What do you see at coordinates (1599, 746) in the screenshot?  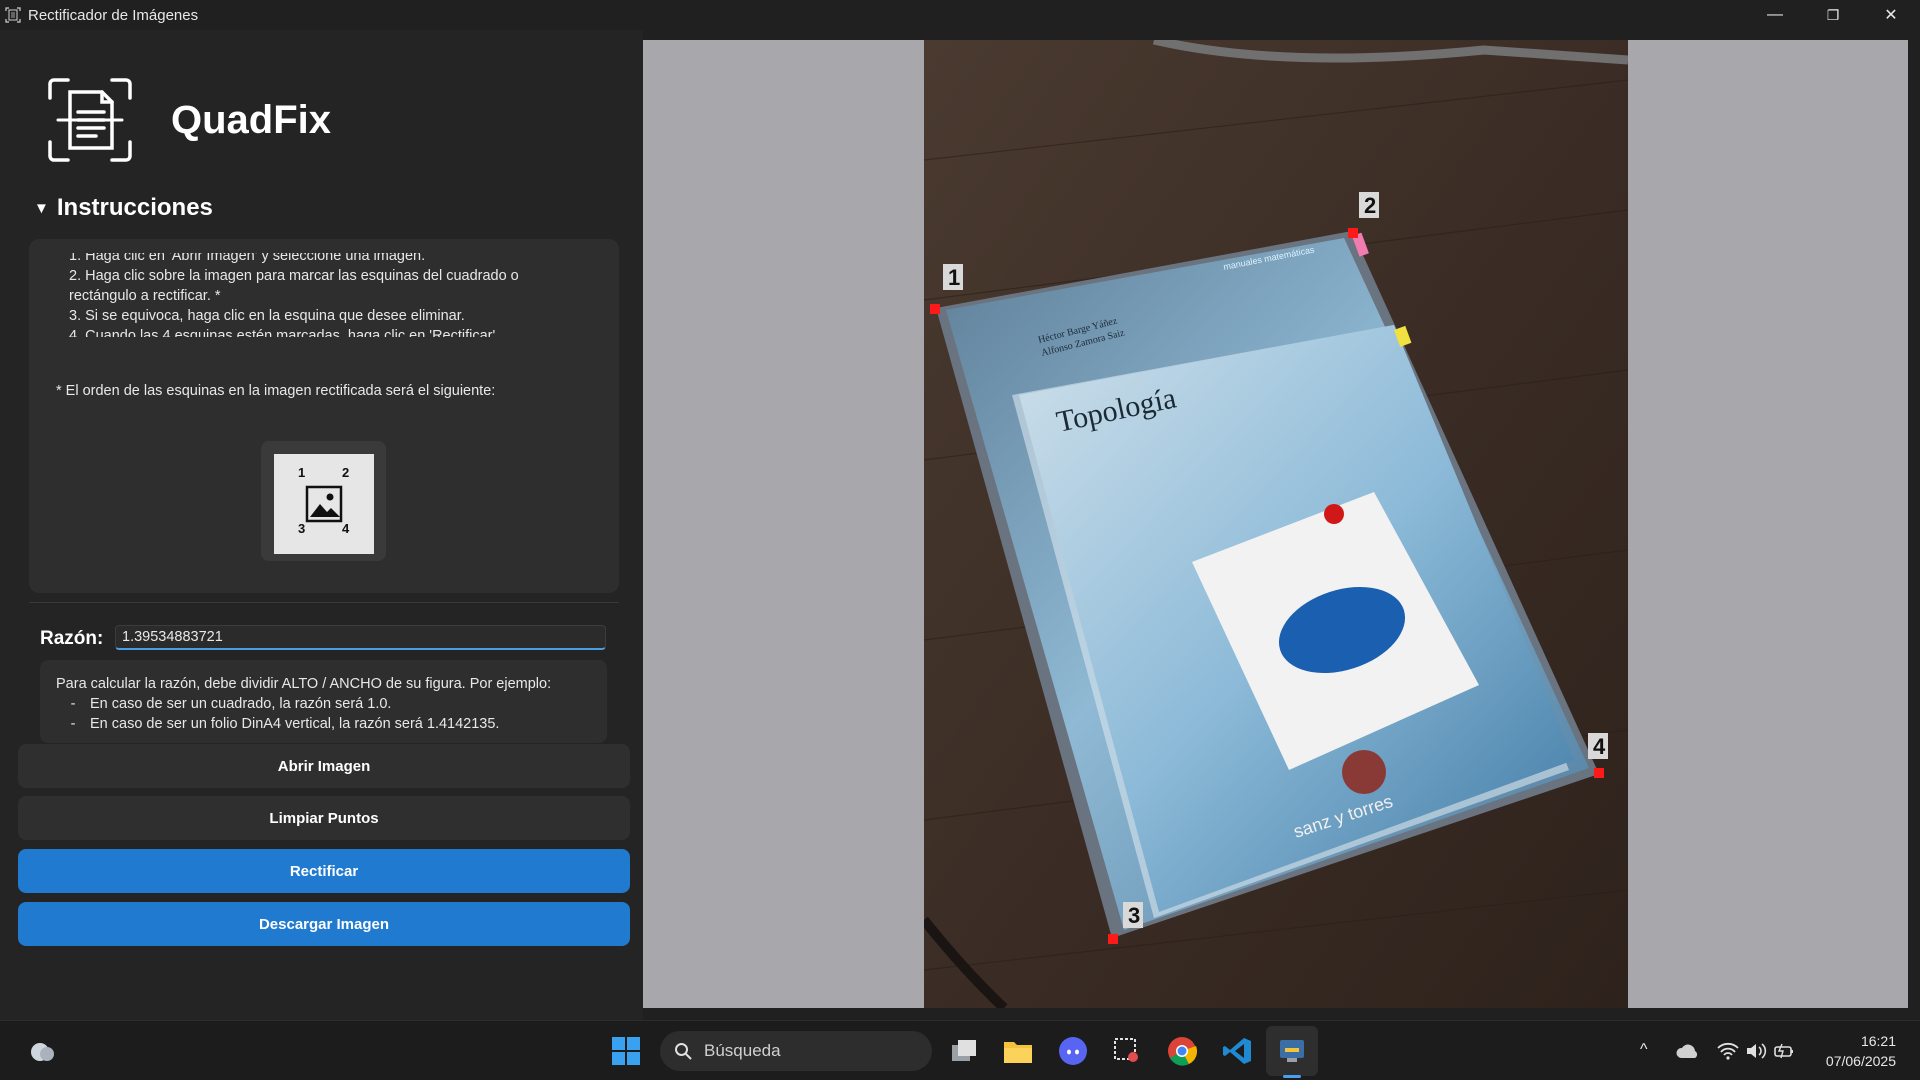 I see `corner-label-4: 4` at bounding box center [1599, 746].